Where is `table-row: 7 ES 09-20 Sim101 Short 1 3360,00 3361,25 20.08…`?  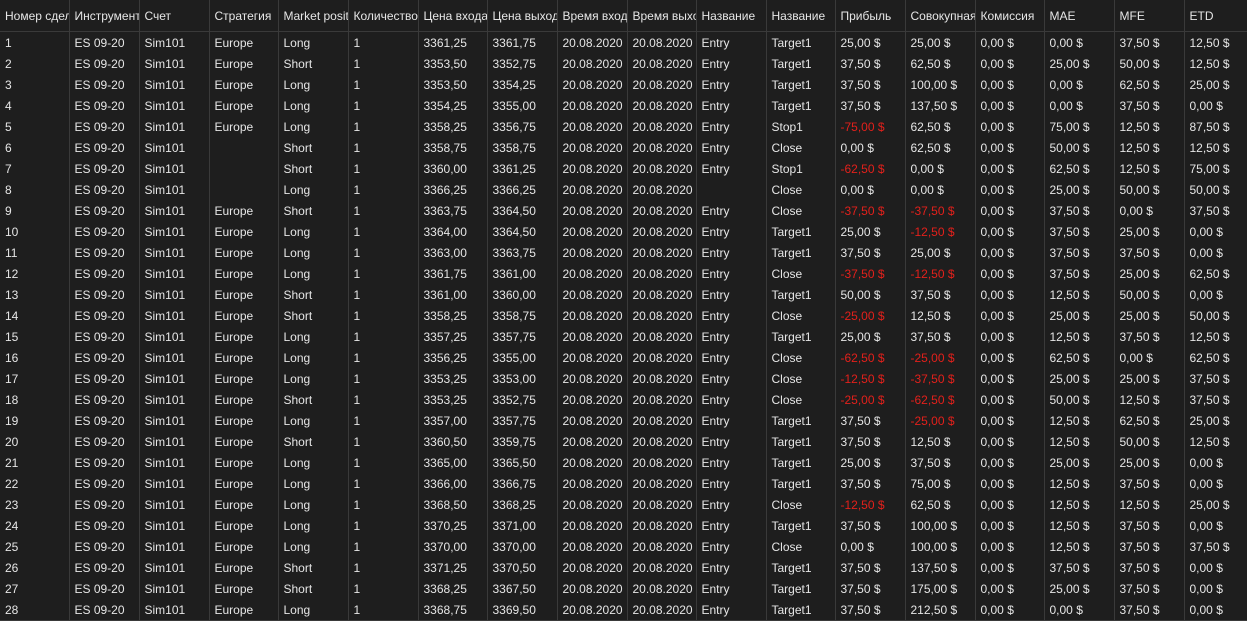
table-row: 7 ES 09-20 Sim101 Short 1 3360,00 3361,25 20.08… is located at coordinates (623, 168).